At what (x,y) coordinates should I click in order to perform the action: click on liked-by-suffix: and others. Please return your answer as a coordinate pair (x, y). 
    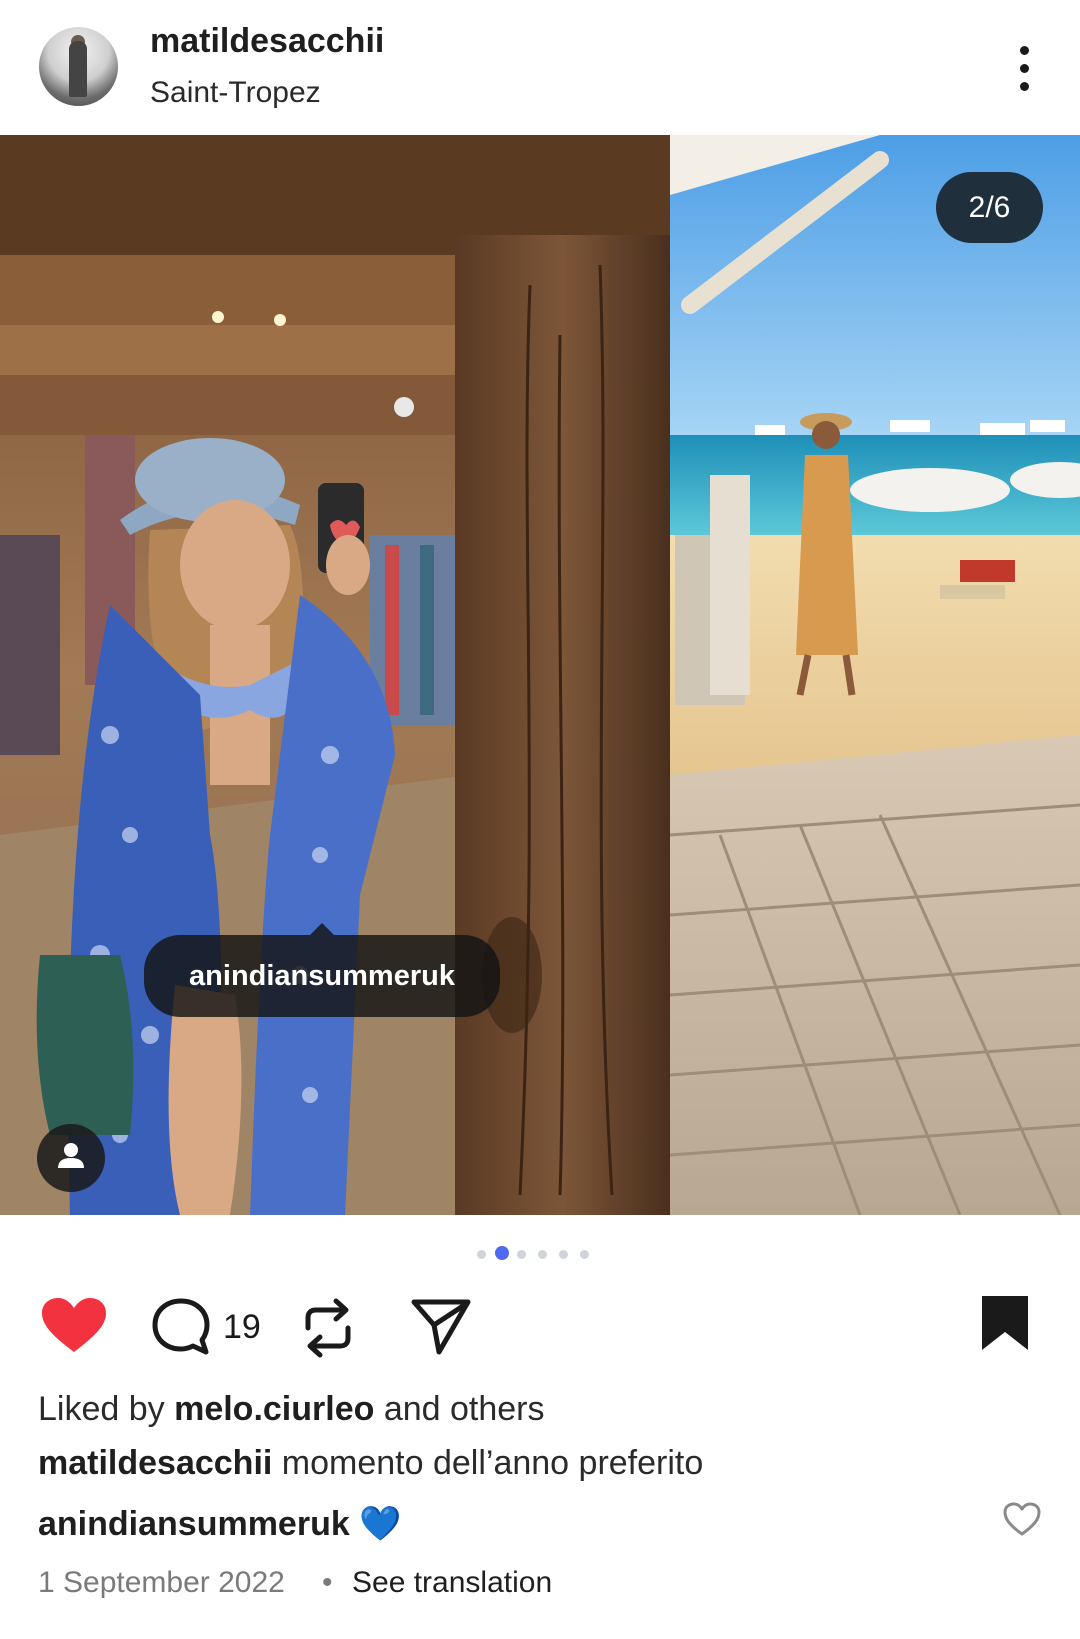
    Looking at the image, I should click on (464, 1409).